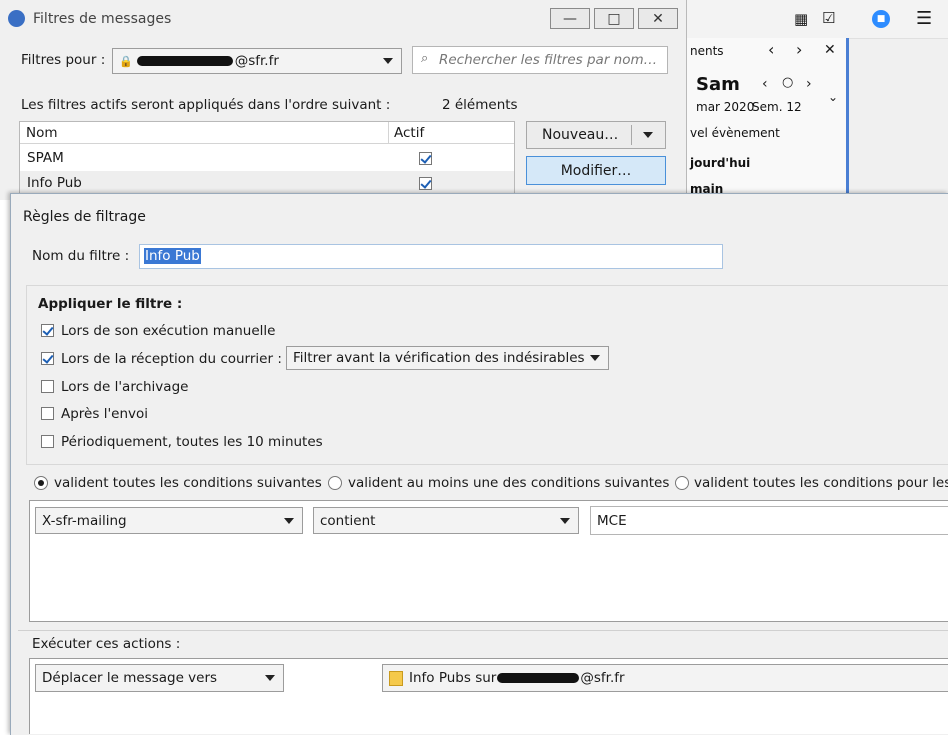  Describe the element at coordinates (171, 359) in the screenshot. I see `on-receive-label: Lors de la réception du courrier :` at that location.